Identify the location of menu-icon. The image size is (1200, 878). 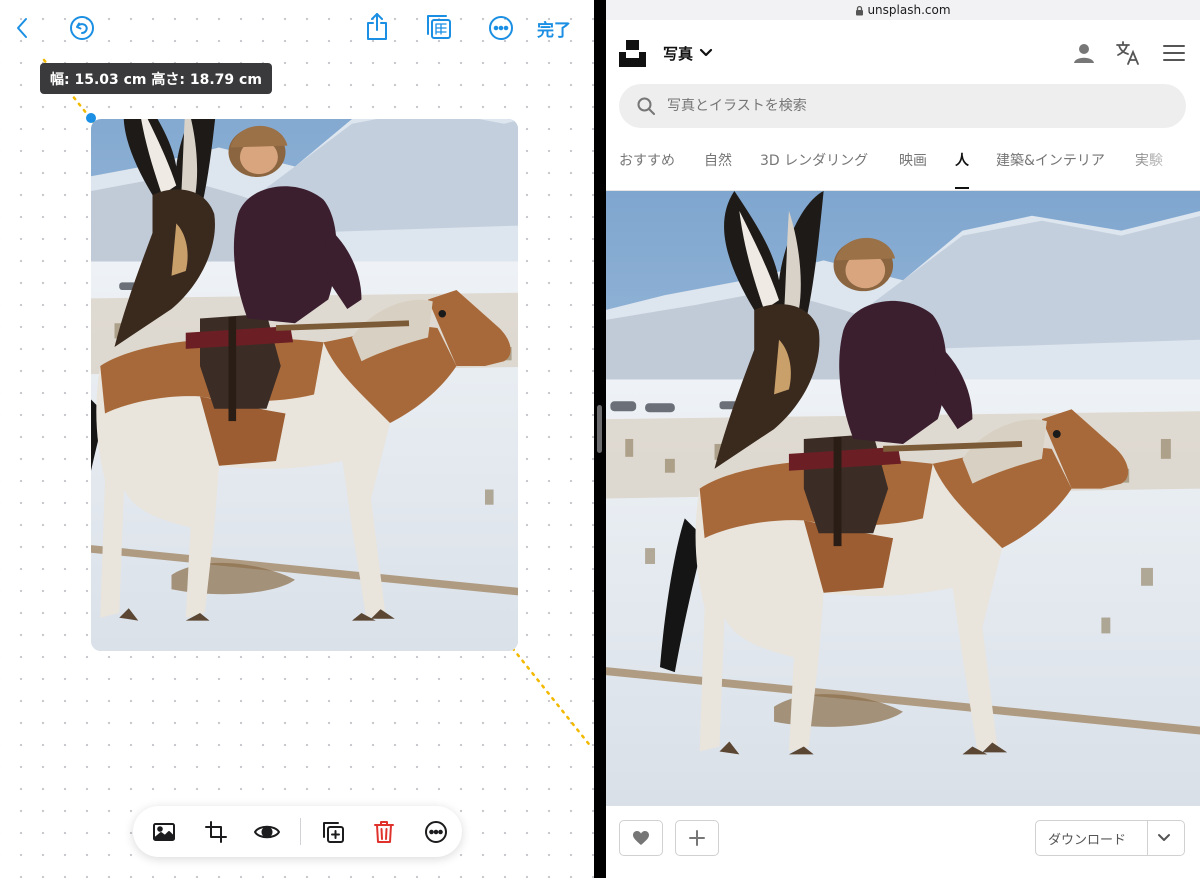
(1174, 53).